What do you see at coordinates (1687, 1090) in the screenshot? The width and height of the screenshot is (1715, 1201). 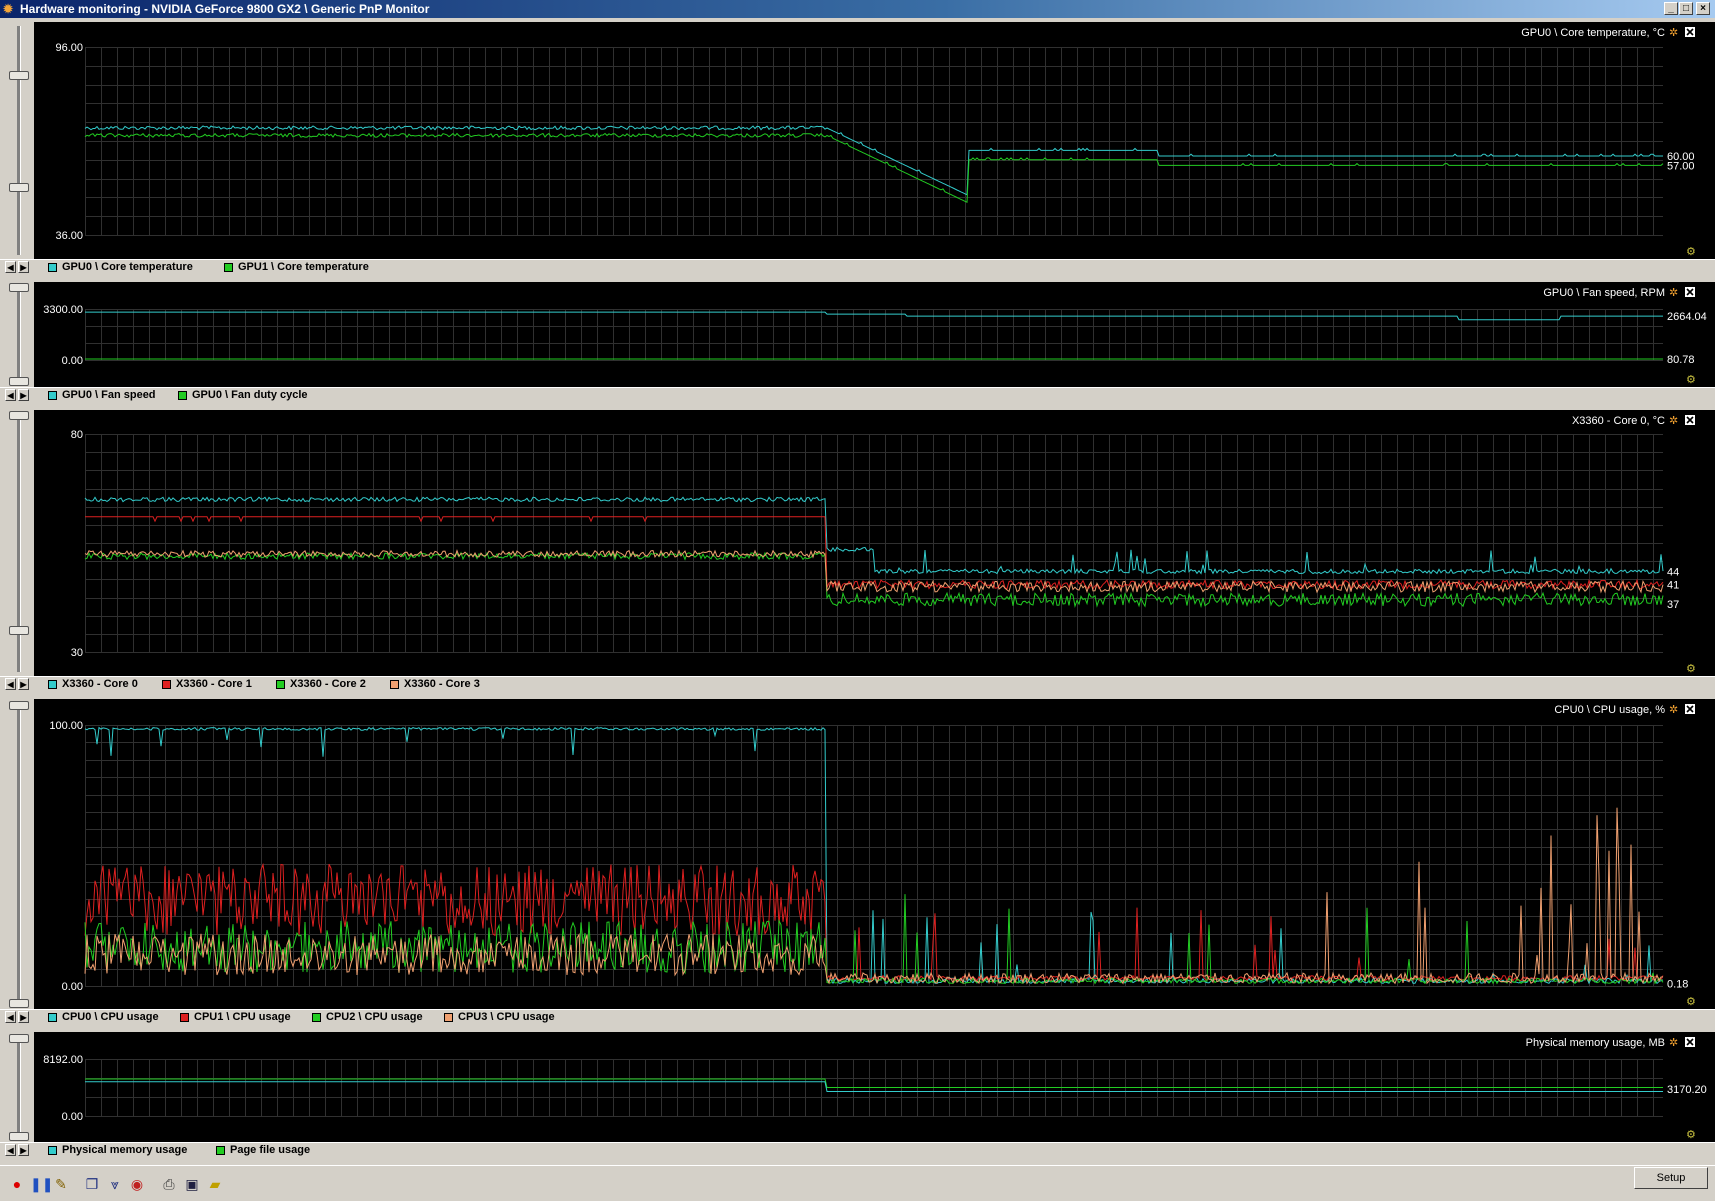 I see `current-value-label: 3170.20` at bounding box center [1687, 1090].